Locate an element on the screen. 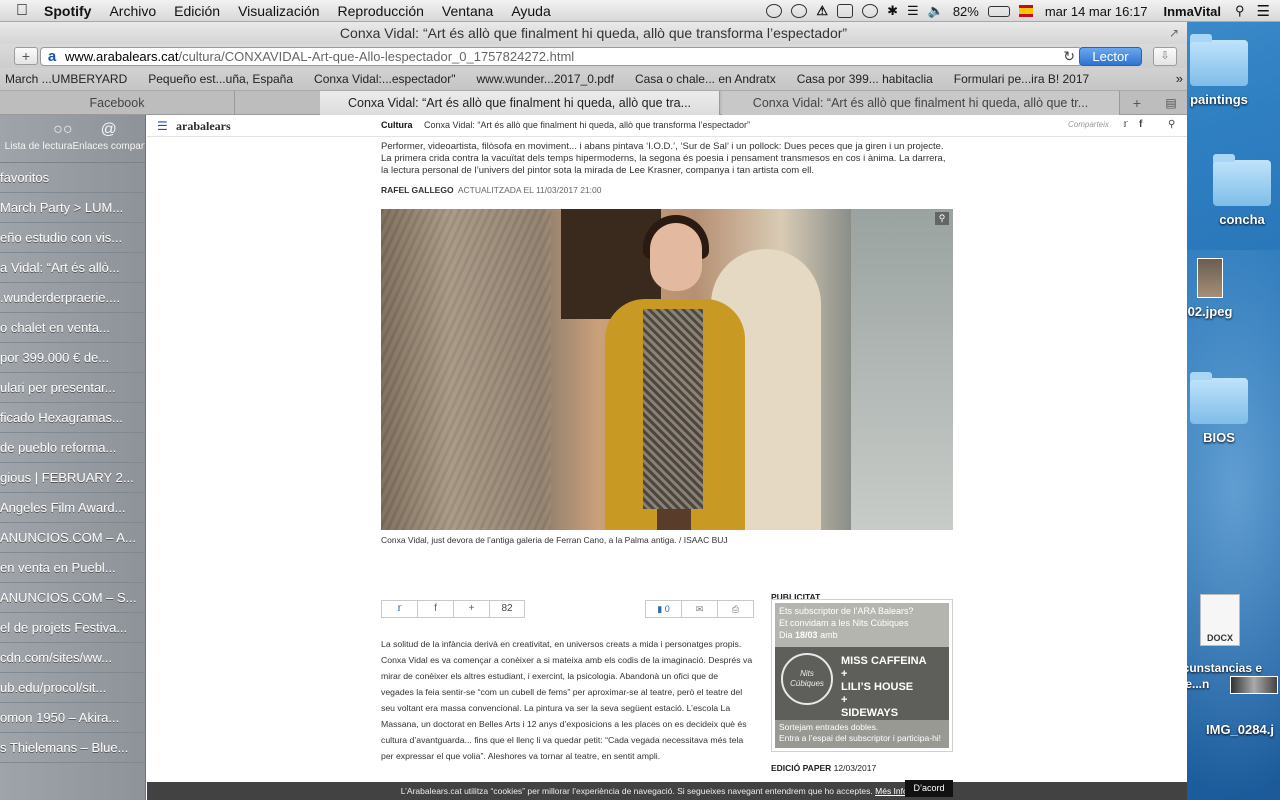 Image resolution: width=1280 pixels, height=800 pixels. reload-icon: ↻ is located at coordinates (1069, 56).